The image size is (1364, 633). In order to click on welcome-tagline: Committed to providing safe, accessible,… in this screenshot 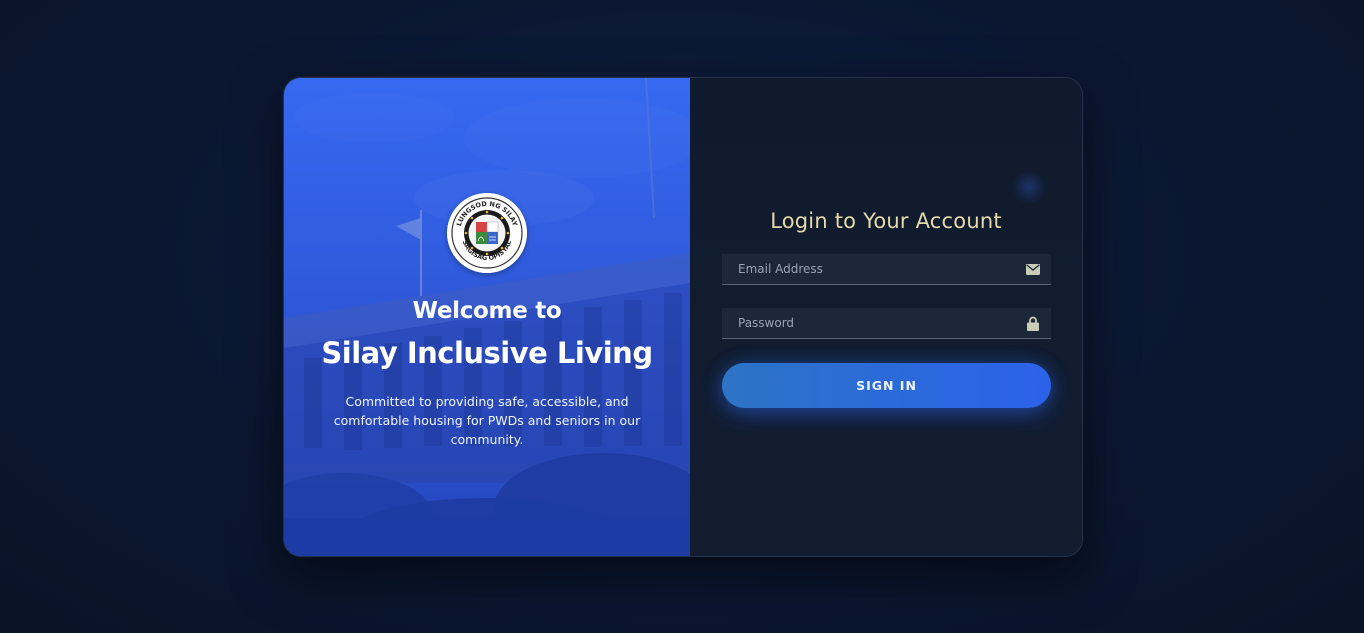, I will do `click(487, 420)`.